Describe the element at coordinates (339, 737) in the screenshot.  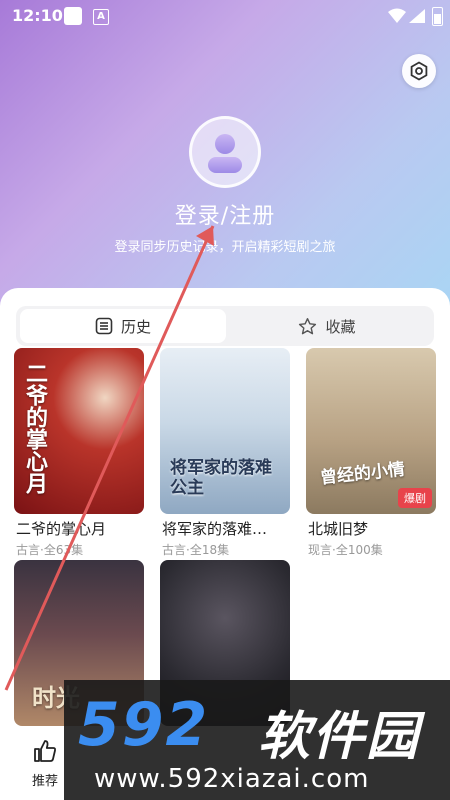
I see `watermark-brand: 软件园` at that location.